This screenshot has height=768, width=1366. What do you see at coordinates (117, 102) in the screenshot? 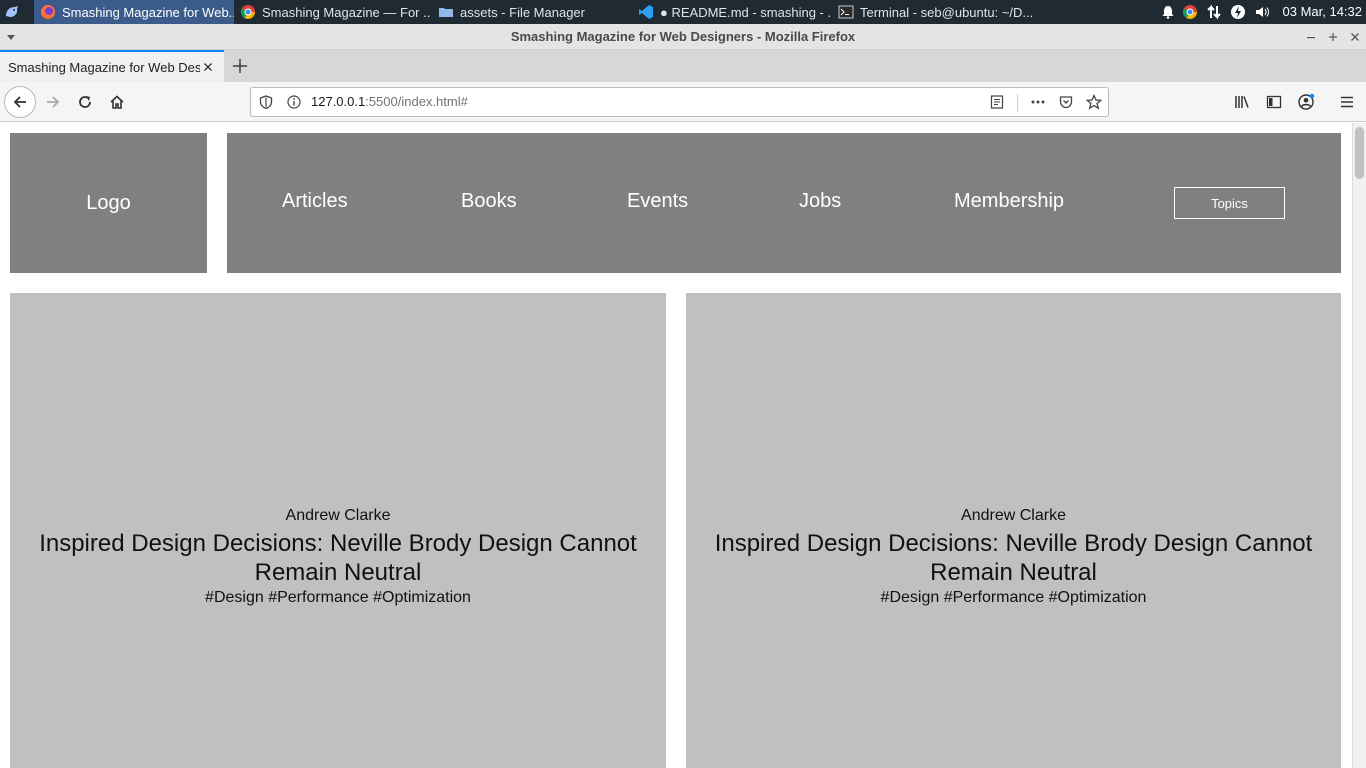
I see `home-icon` at bounding box center [117, 102].